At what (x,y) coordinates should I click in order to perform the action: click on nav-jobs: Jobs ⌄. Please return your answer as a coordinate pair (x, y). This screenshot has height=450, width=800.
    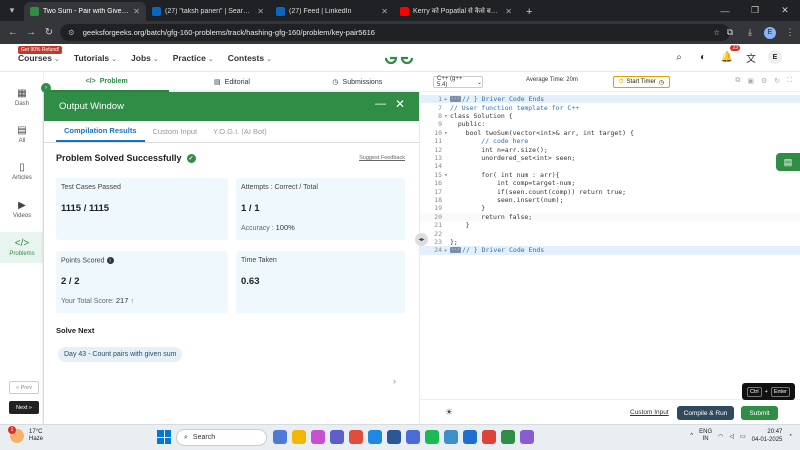
    Looking at the image, I should click on (145, 58).